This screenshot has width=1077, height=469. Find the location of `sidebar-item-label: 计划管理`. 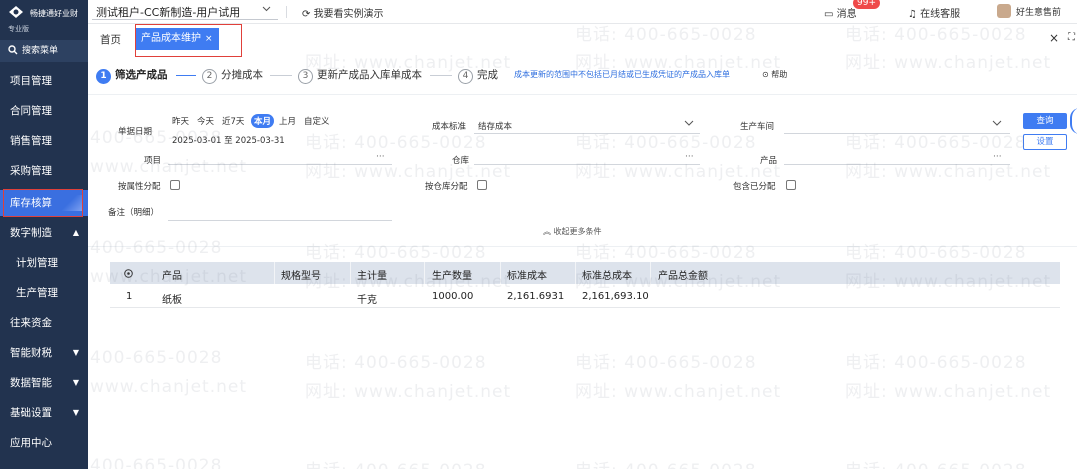

sidebar-item-label: 计划管理 is located at coordinates (37, 263).